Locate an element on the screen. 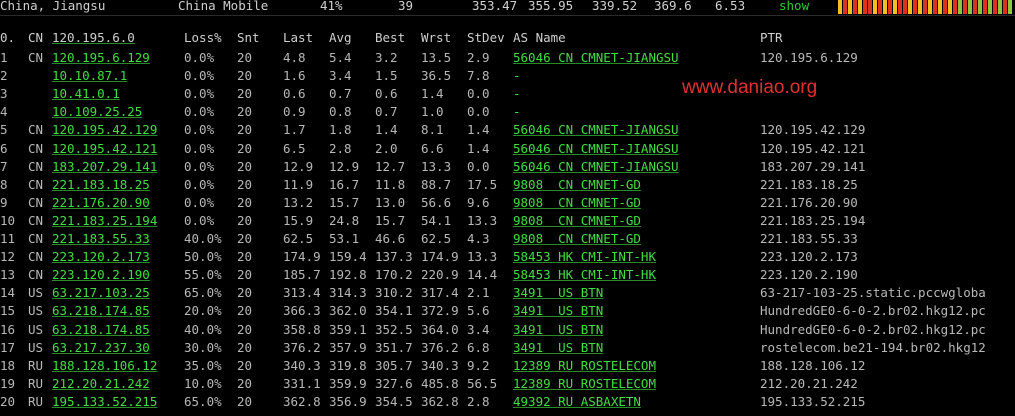 This screenshot has height=416, width=1015. hop-ip: 120.195.42.129 is located at coordinates (104, 130).